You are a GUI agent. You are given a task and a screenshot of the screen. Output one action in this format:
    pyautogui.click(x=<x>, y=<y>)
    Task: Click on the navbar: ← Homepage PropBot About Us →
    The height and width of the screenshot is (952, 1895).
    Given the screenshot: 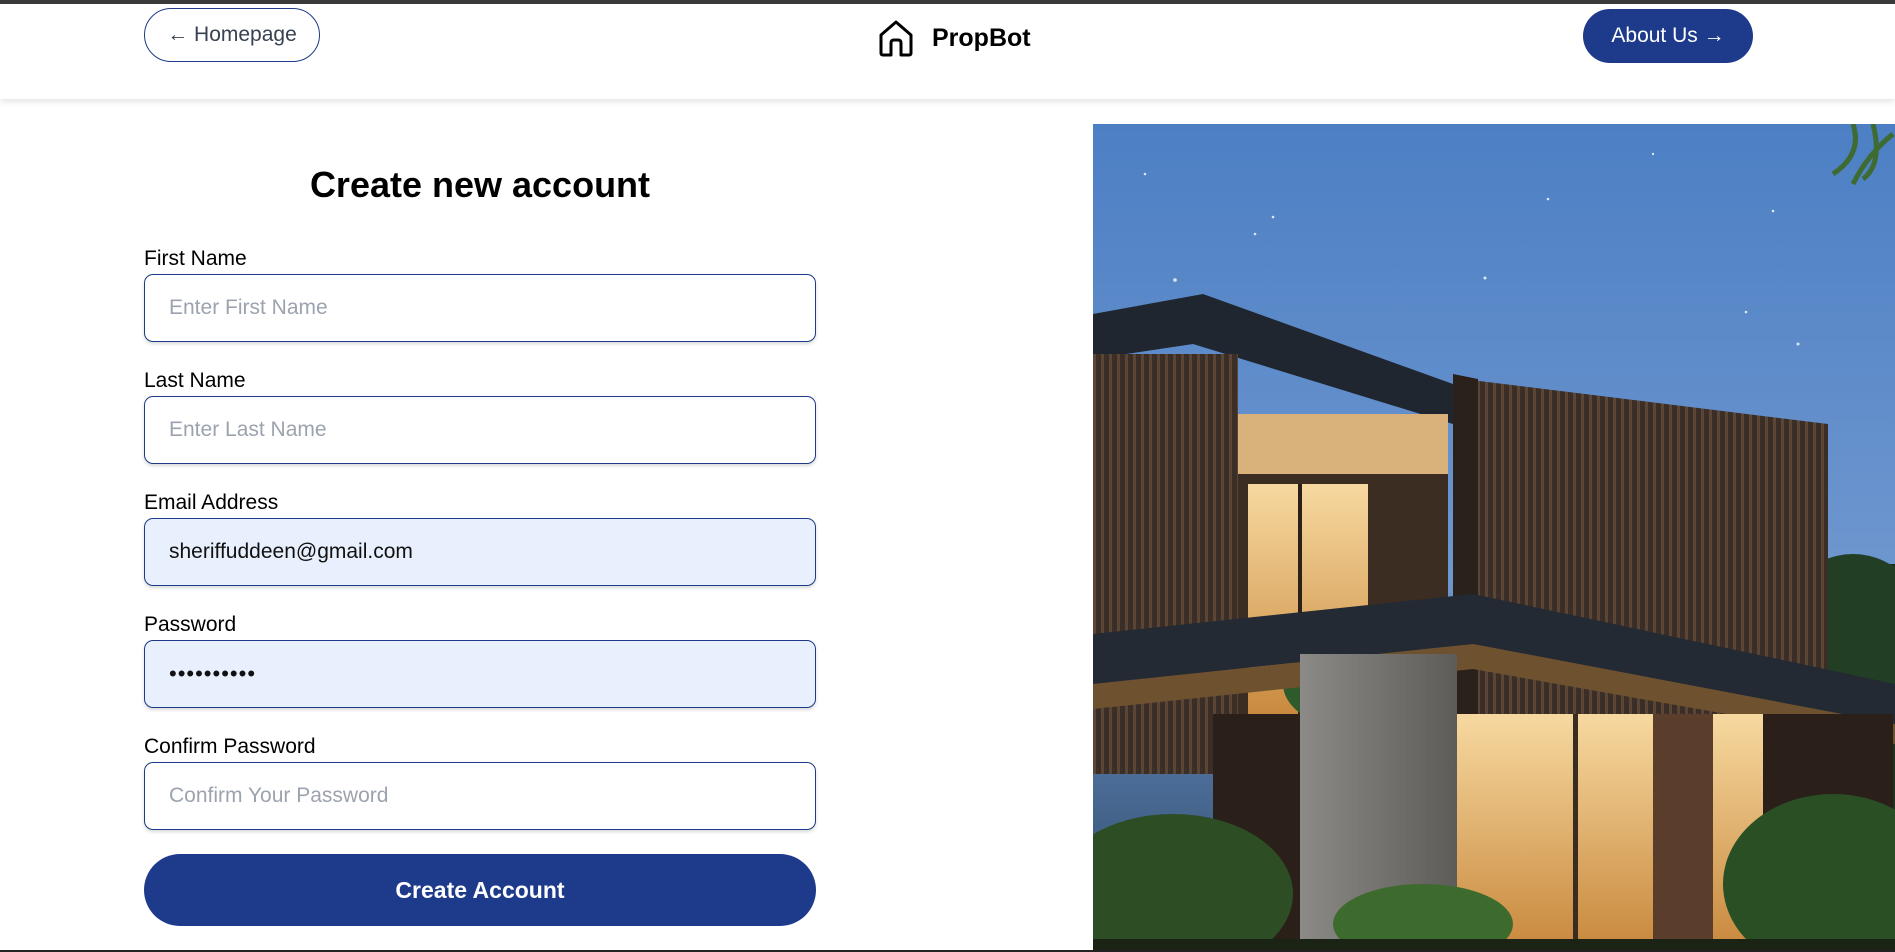 What is the action you would take?
    pyautogui.click(x=947, y=51)
    